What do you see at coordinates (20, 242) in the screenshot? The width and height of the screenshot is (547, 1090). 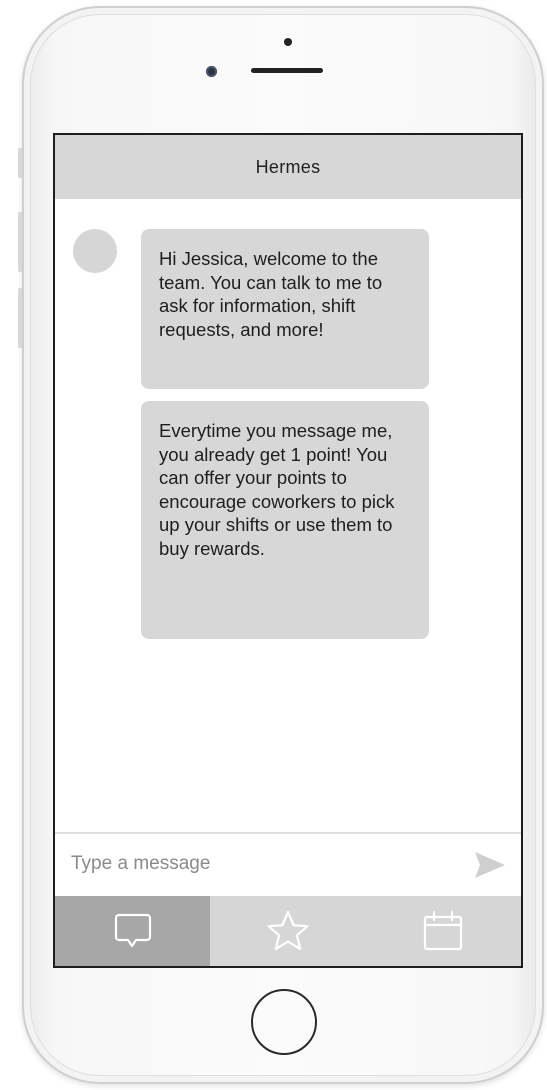 I see `volume-up-button` at bounding box center [20, 242].